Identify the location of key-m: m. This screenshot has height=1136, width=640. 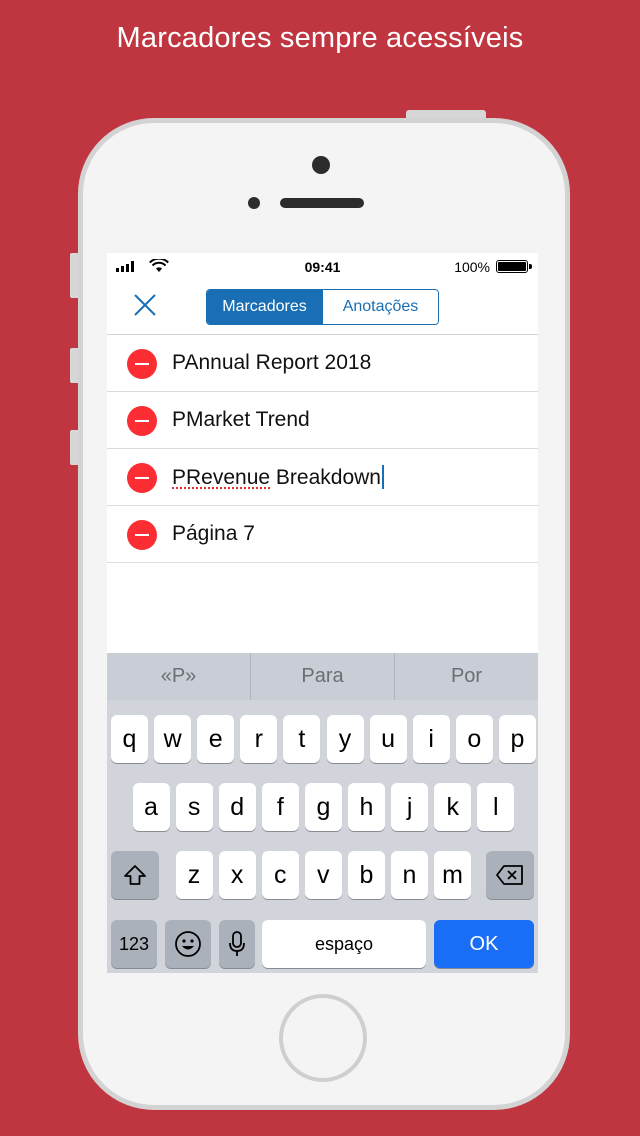
(453, 875).